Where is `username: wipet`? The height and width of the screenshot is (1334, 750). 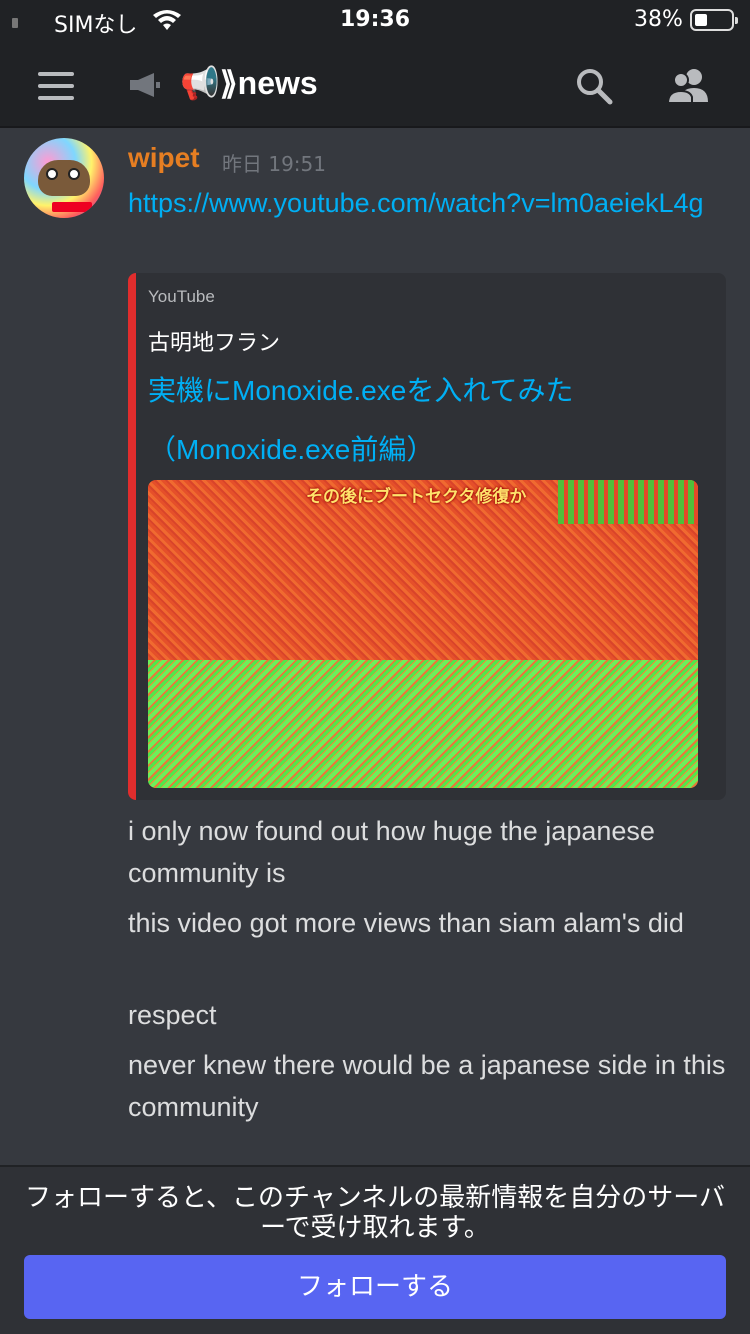 username: wipet is located at coordinates (164, 158).